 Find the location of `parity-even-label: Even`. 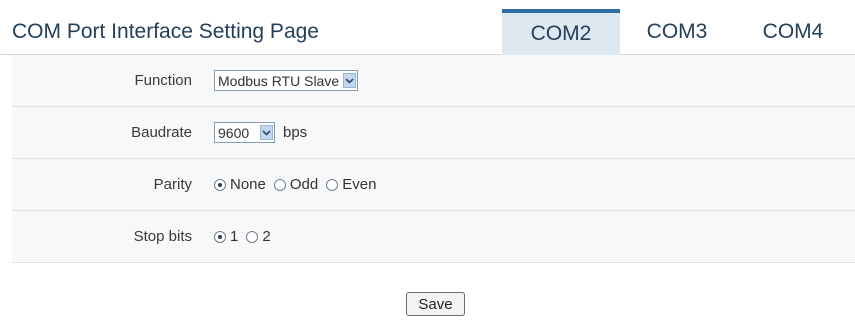

parity-even-label: Even is located at coordinates (359, 184).